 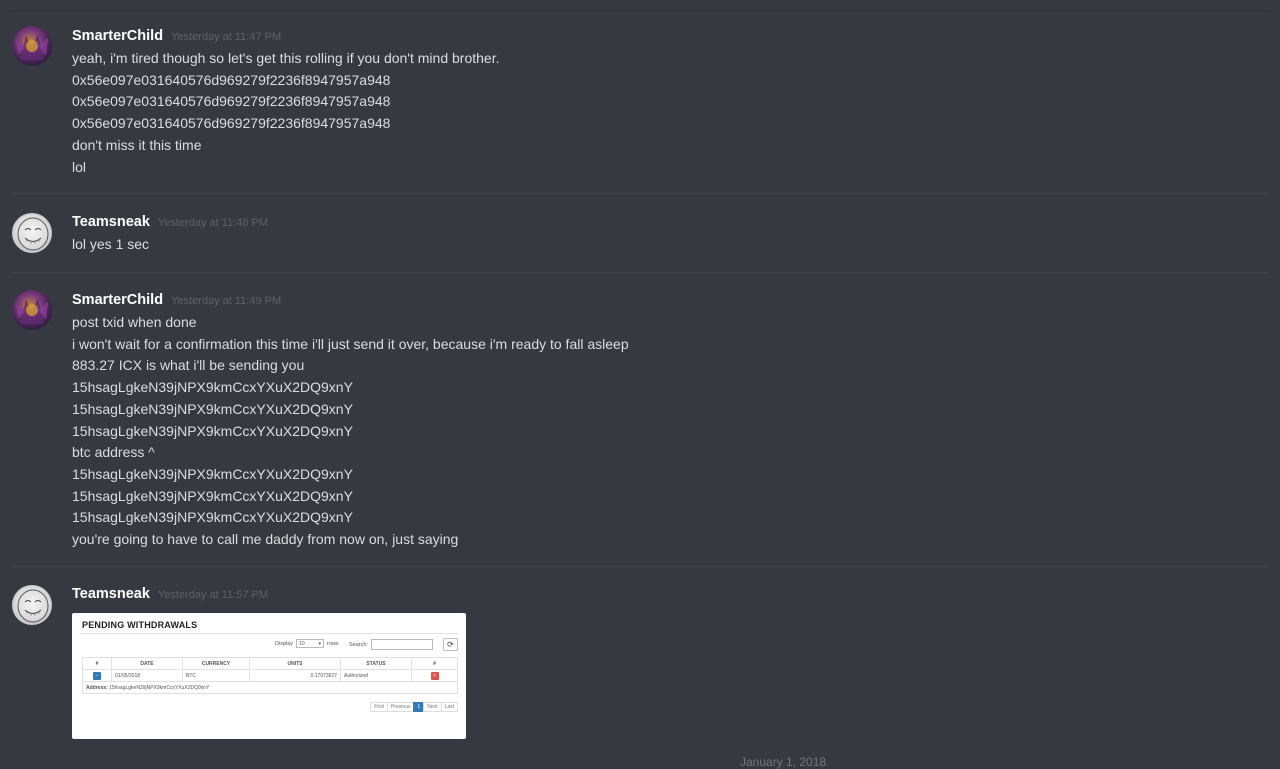 What do you see at coordinates (147, 663) in the screenshot?
I see `column-header: DATE` at bounding box center [147, 663].